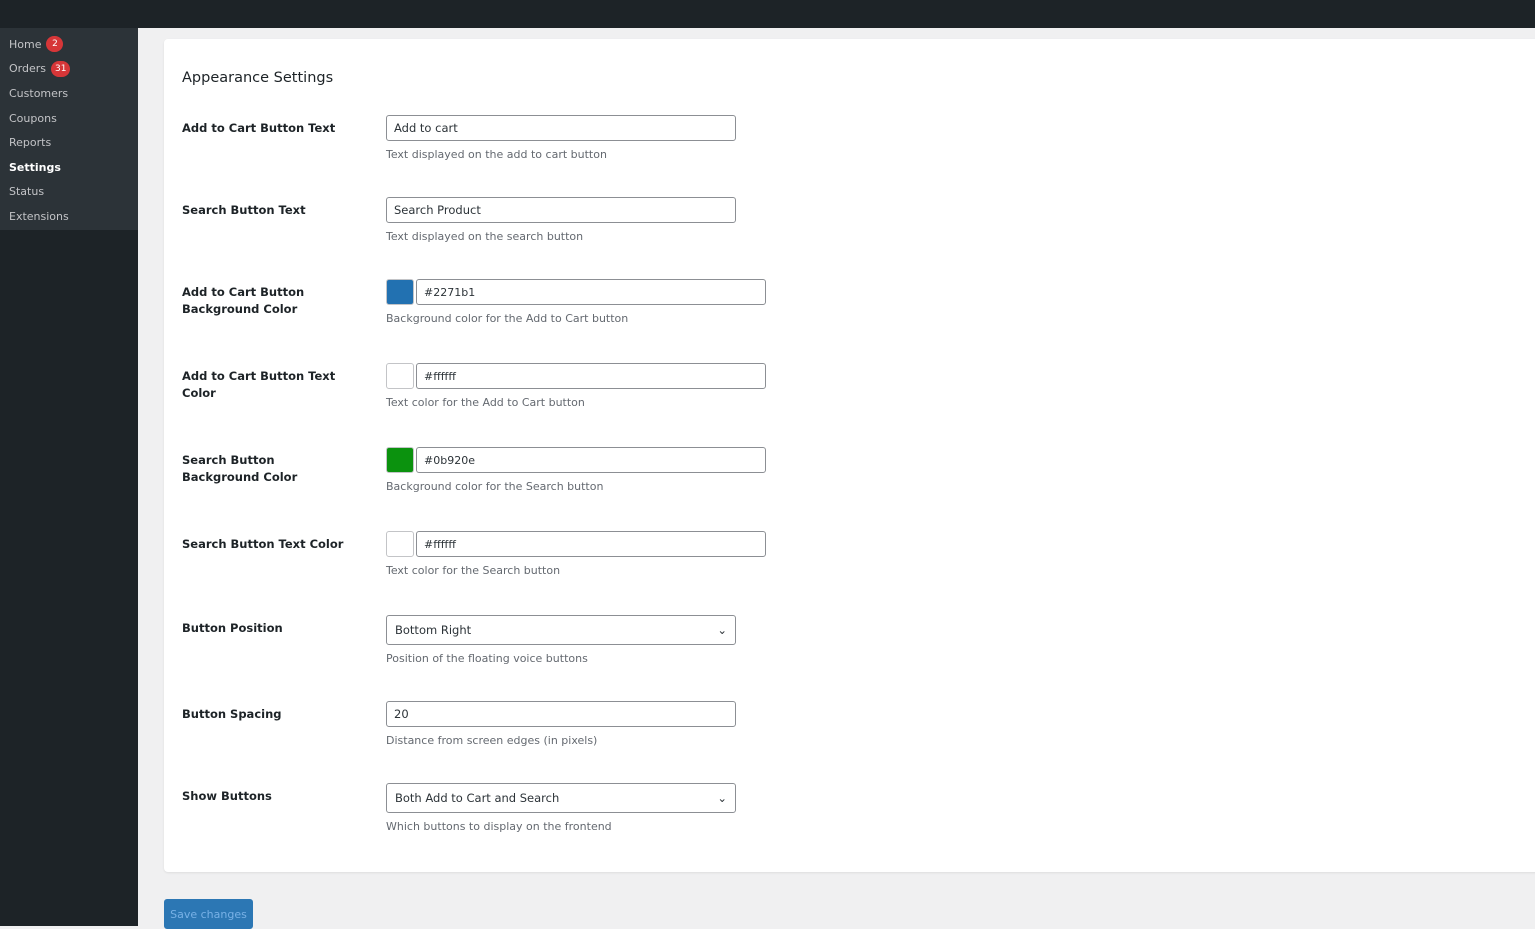  What do you see at coordinates (69, 142) in the screenshot?
I see `sidebar-item-reports: Reports` at bounding box center [69, 142].